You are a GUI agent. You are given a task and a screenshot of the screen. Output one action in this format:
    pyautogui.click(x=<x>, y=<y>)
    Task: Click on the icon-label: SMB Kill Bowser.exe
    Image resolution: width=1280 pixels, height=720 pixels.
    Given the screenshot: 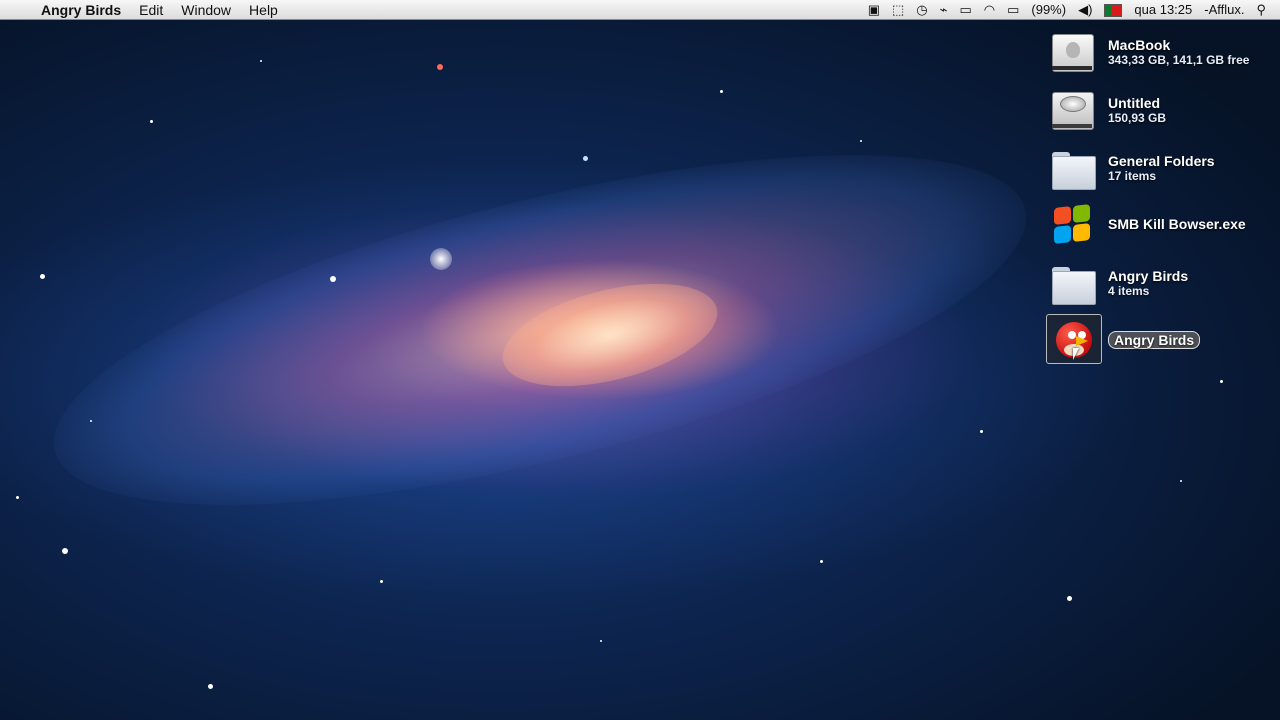 What is the action you would take?
    pyautogui.click(x=1177, y=224)
    